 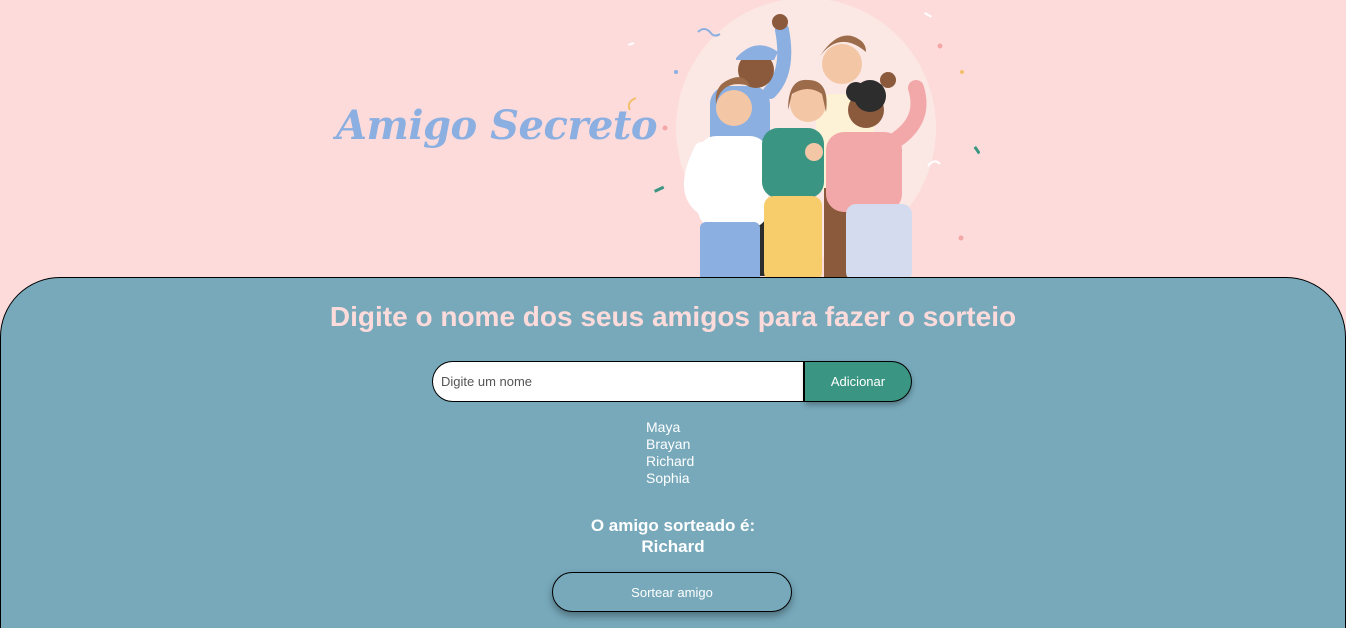 What do you see at coordinates (858, 381) in the screenshot?
I see `add-button: Adicionar` at bounding box center [858, 381].